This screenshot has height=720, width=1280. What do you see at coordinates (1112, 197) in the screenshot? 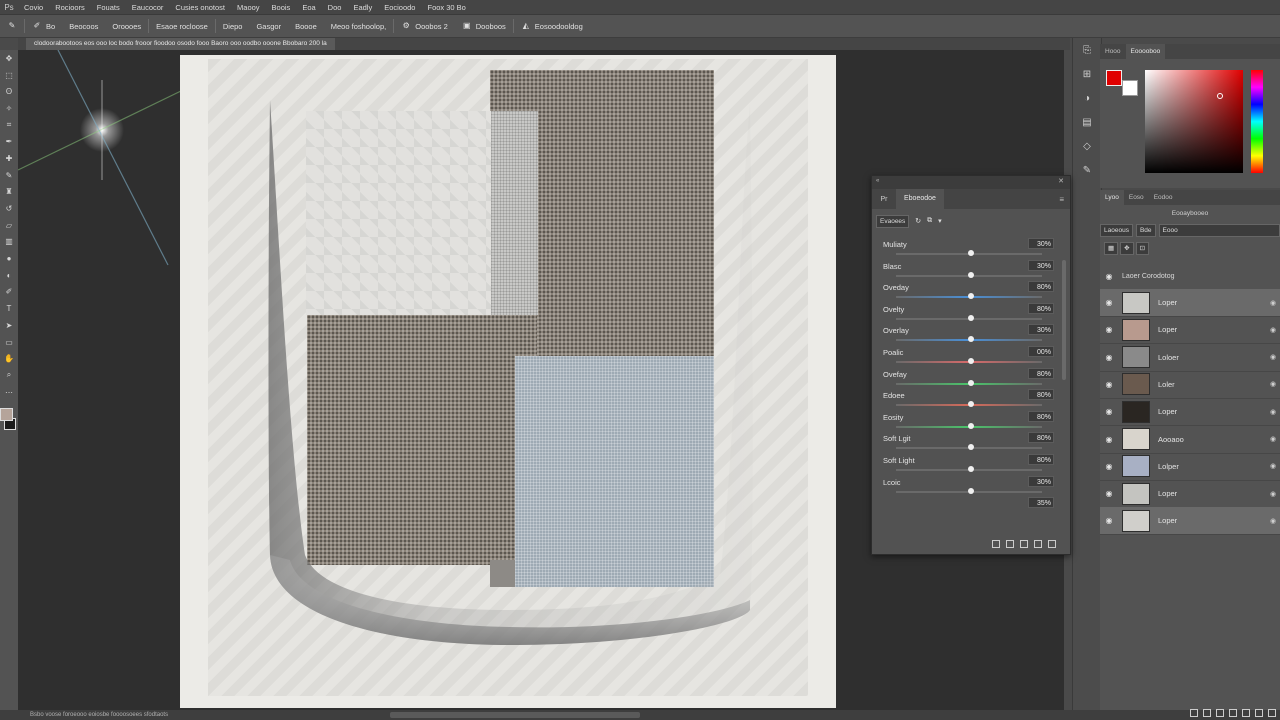
I see `tab-layers: Lyoo` at bounding box center [1112, 197].